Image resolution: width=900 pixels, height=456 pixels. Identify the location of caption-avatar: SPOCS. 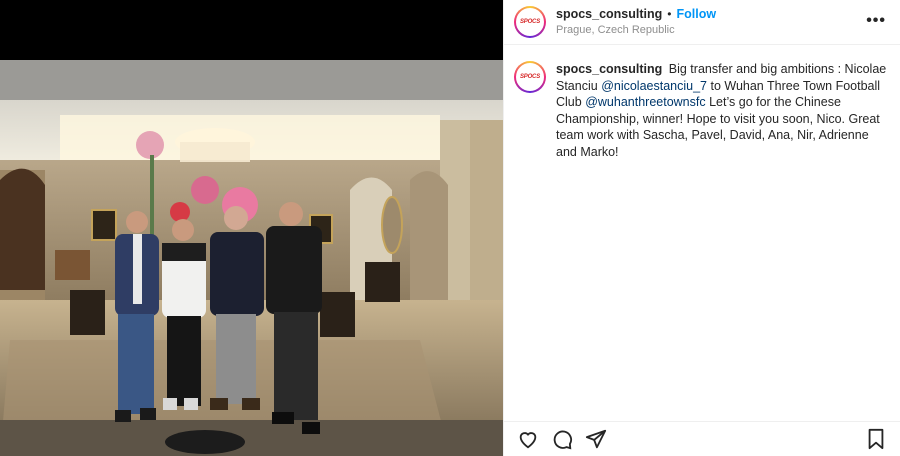
(530, 77).